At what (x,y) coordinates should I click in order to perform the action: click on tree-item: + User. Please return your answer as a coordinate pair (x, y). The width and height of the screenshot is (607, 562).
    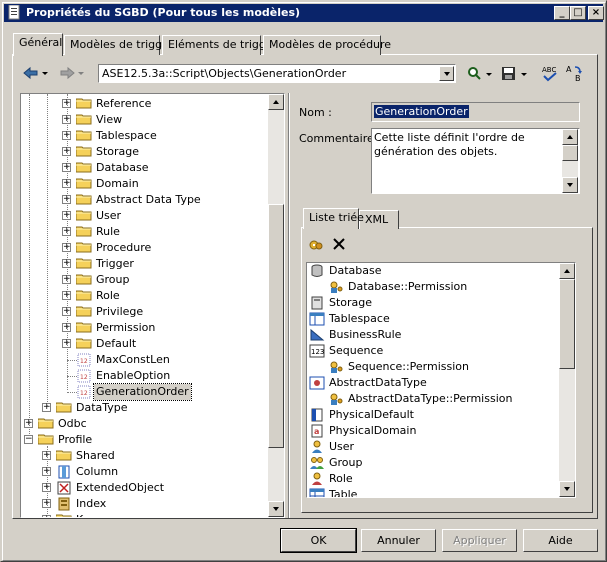
    Looking at the image, I should click on (143, 216).